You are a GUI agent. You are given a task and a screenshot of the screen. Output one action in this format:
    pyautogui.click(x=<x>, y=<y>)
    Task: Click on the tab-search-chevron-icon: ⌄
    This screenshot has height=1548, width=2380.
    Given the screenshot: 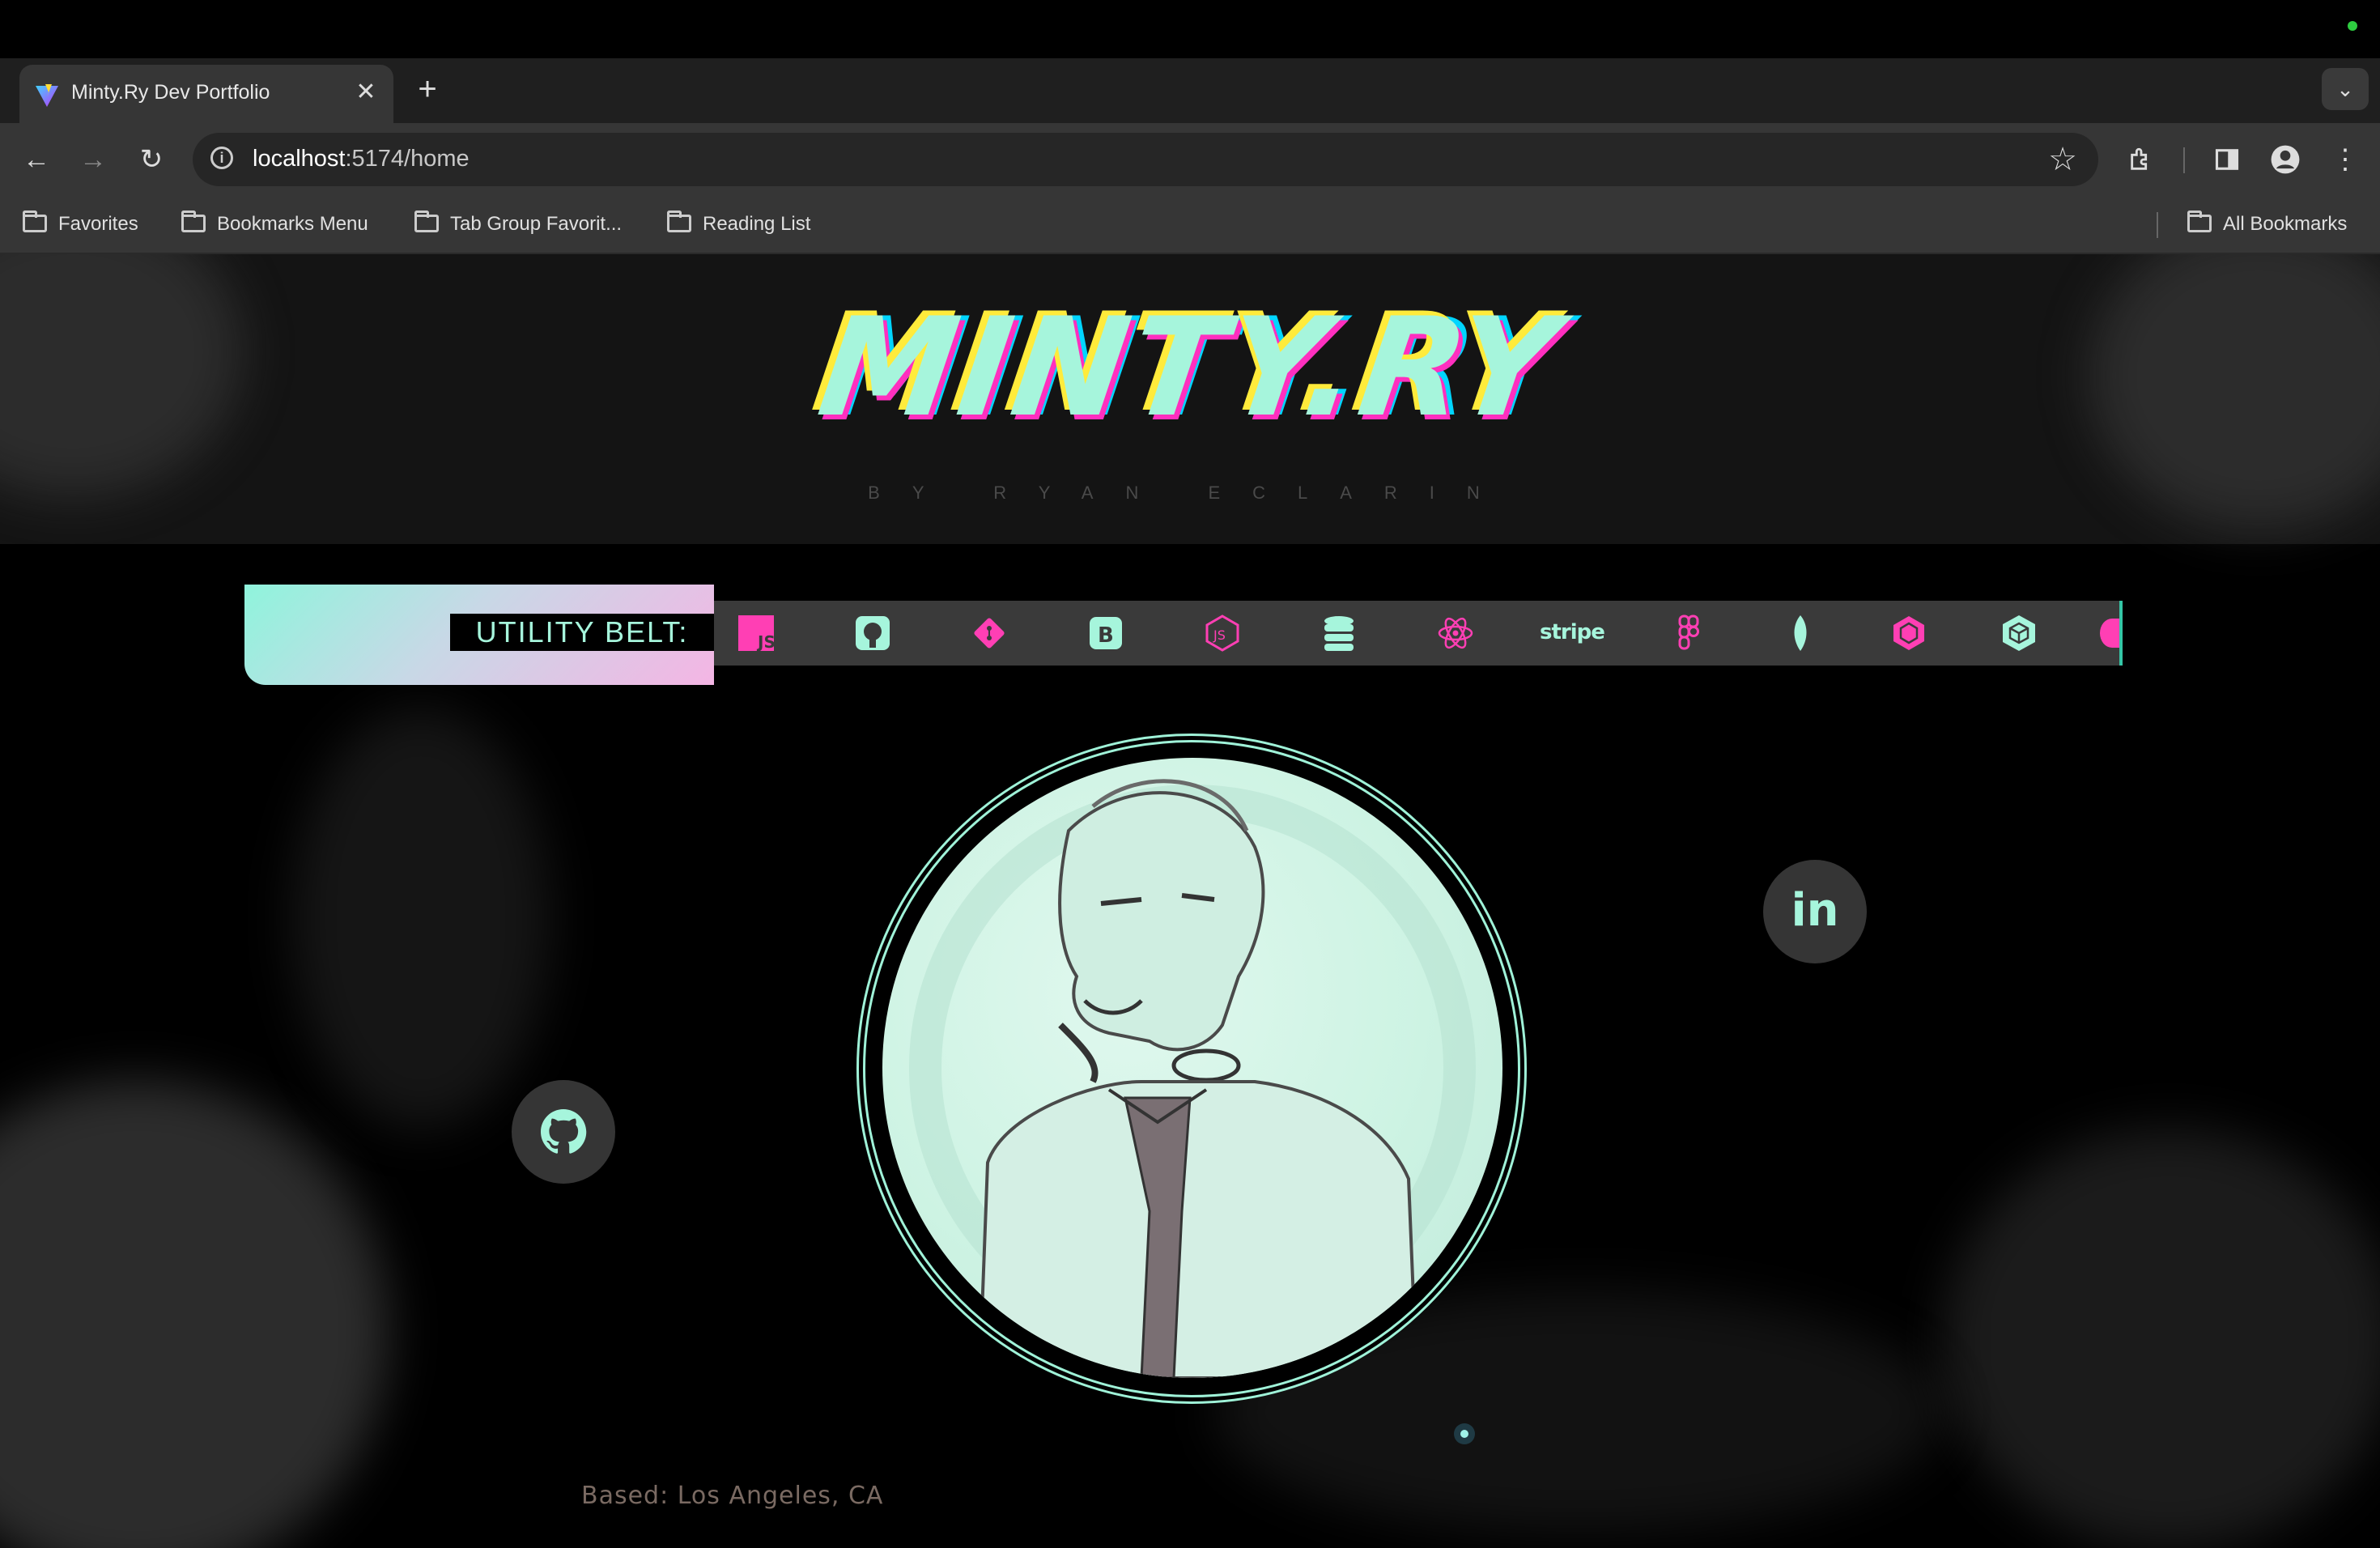 What is the action you would take?
    pyautogui.click(x=2345, y=89)
    